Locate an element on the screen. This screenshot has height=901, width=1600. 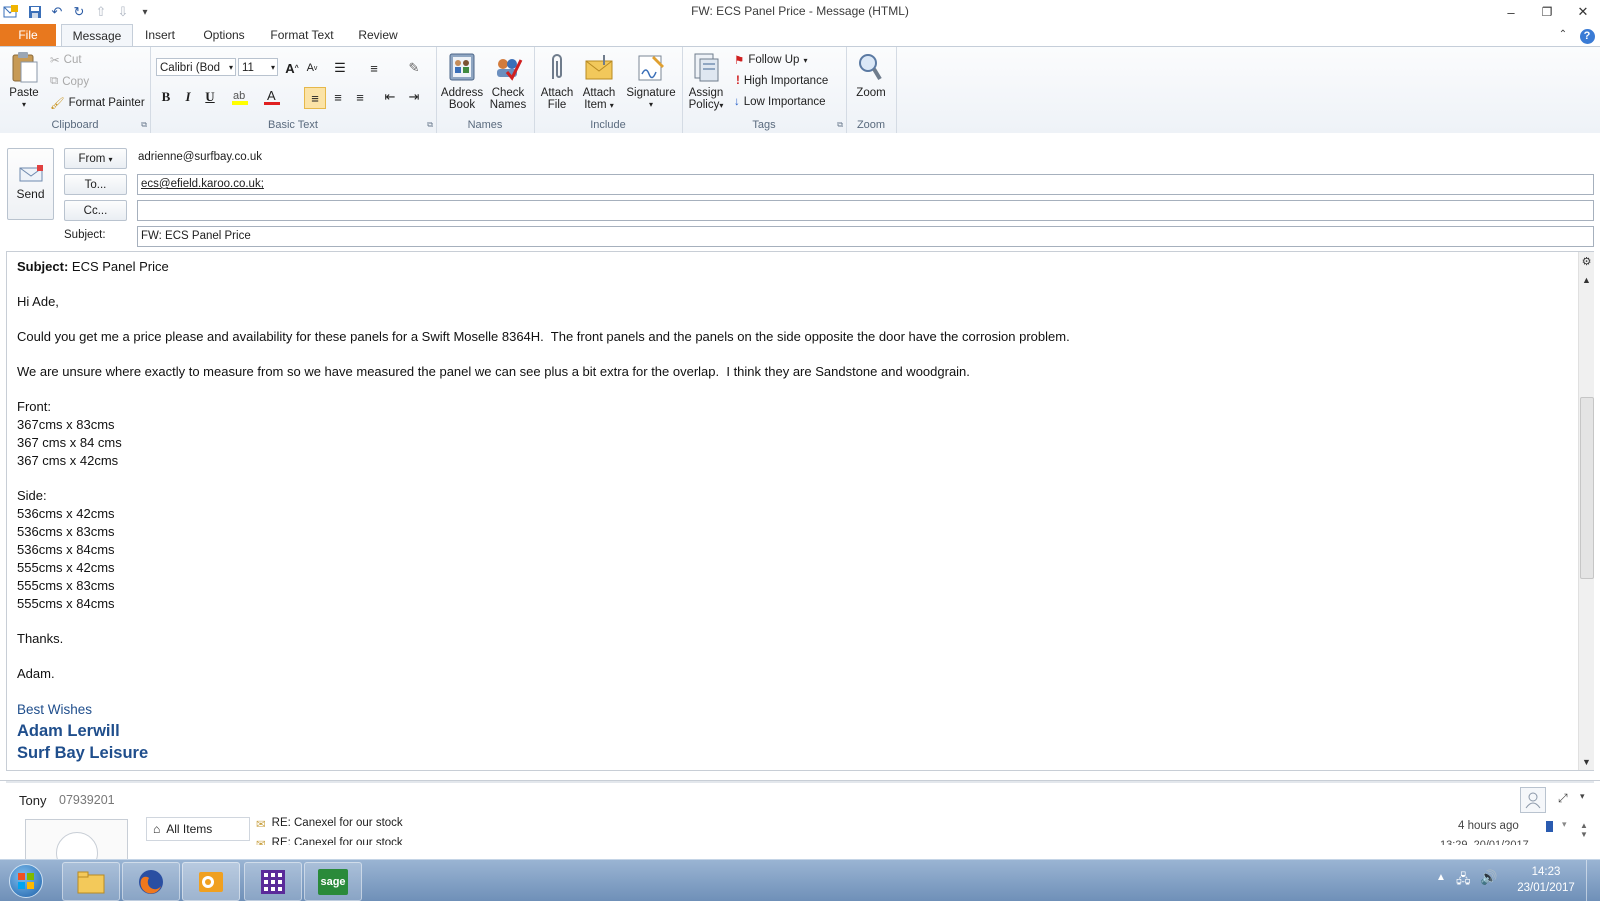
address-book-button: Address Book is located at coordinates (462, 81).